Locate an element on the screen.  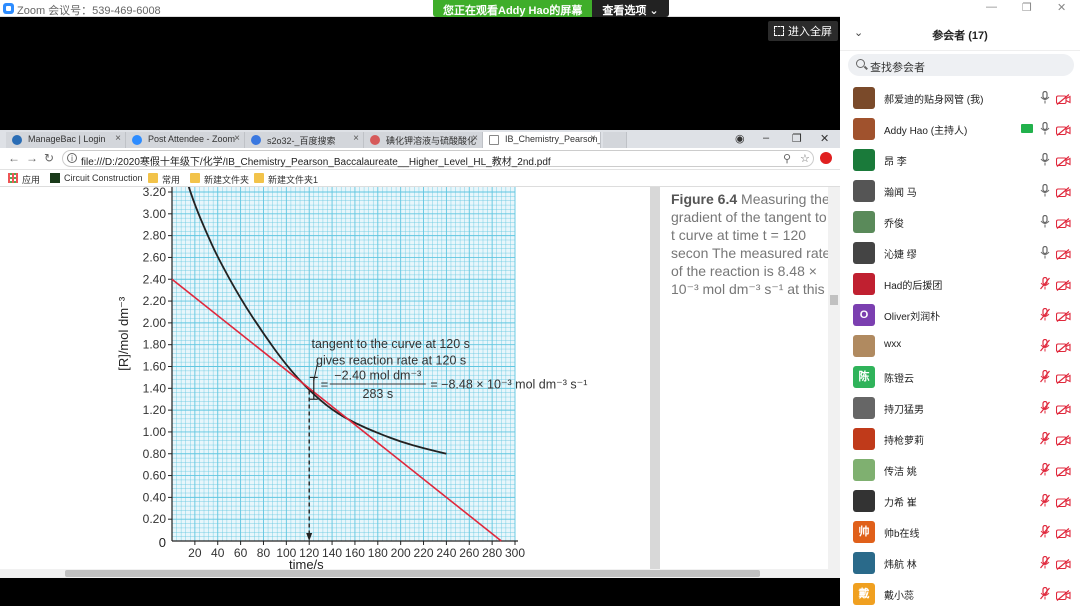
zoom-icon: ⚲ is located at coordinates (787, 158).